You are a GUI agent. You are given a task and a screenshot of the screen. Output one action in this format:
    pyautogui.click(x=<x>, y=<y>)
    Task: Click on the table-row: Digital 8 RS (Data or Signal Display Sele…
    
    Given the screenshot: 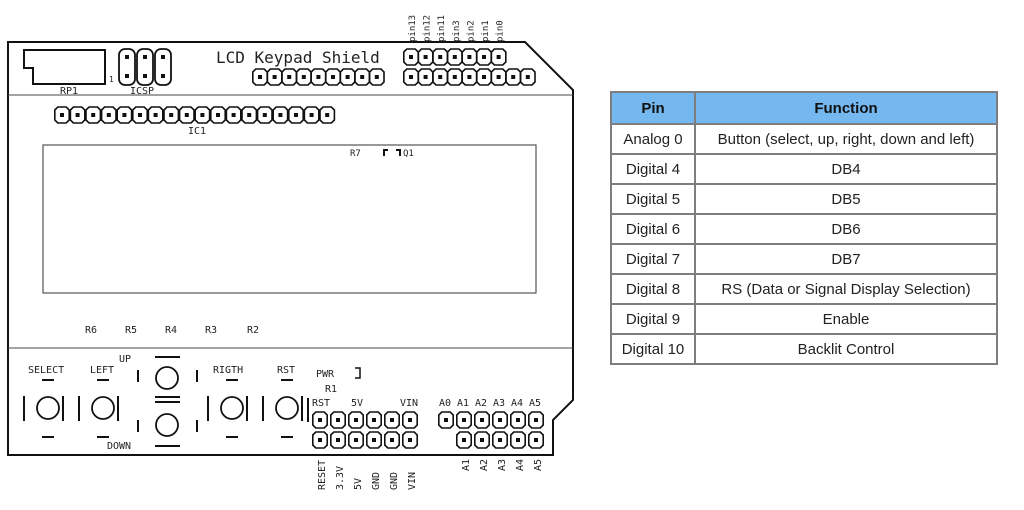 What is the action you would take?
    pyautogui.click(x=804, y=289)
    